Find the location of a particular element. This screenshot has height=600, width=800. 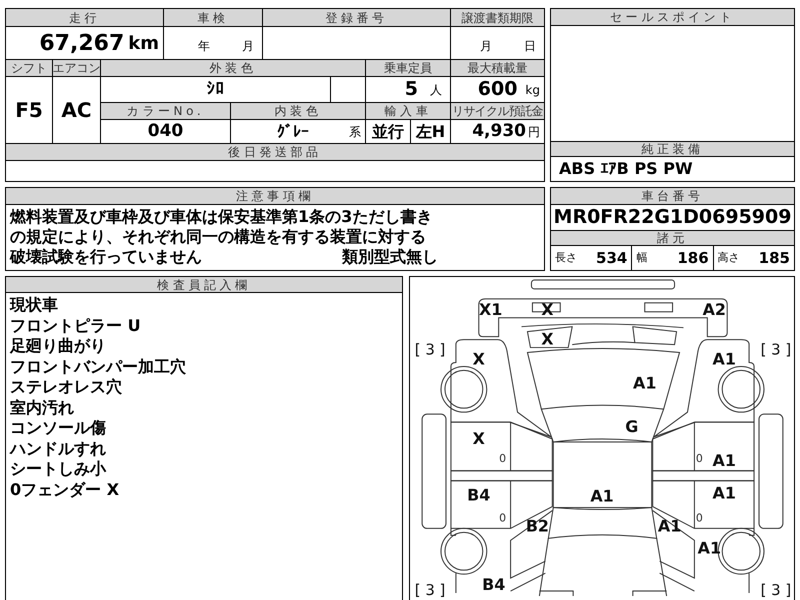

unit-label: kg is located at coordinates (532, 90).